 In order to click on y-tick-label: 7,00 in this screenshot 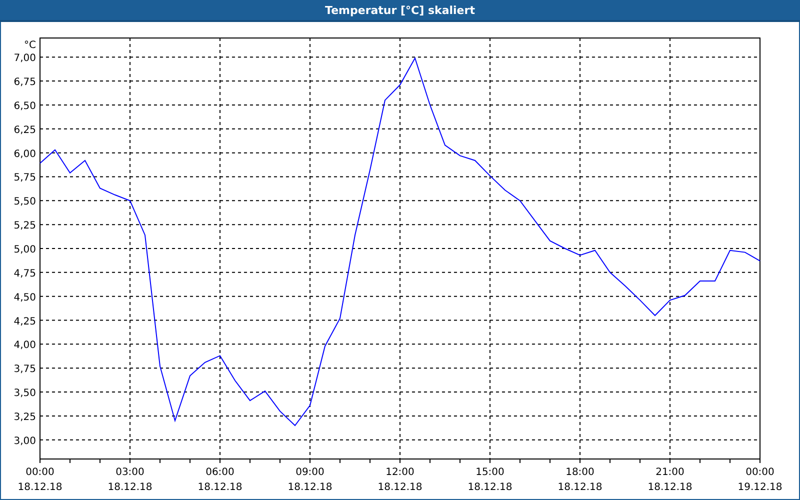, I will do `click(25, 58)`.